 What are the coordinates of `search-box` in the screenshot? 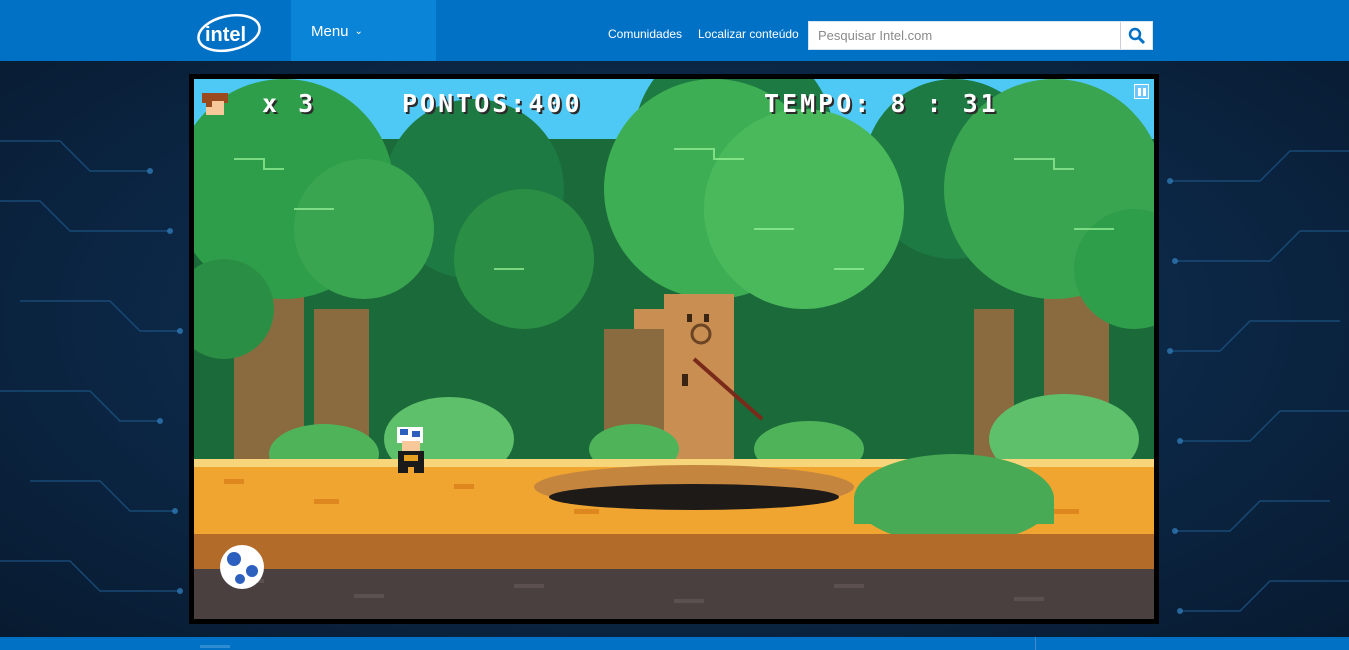 It's located at (980, 35).